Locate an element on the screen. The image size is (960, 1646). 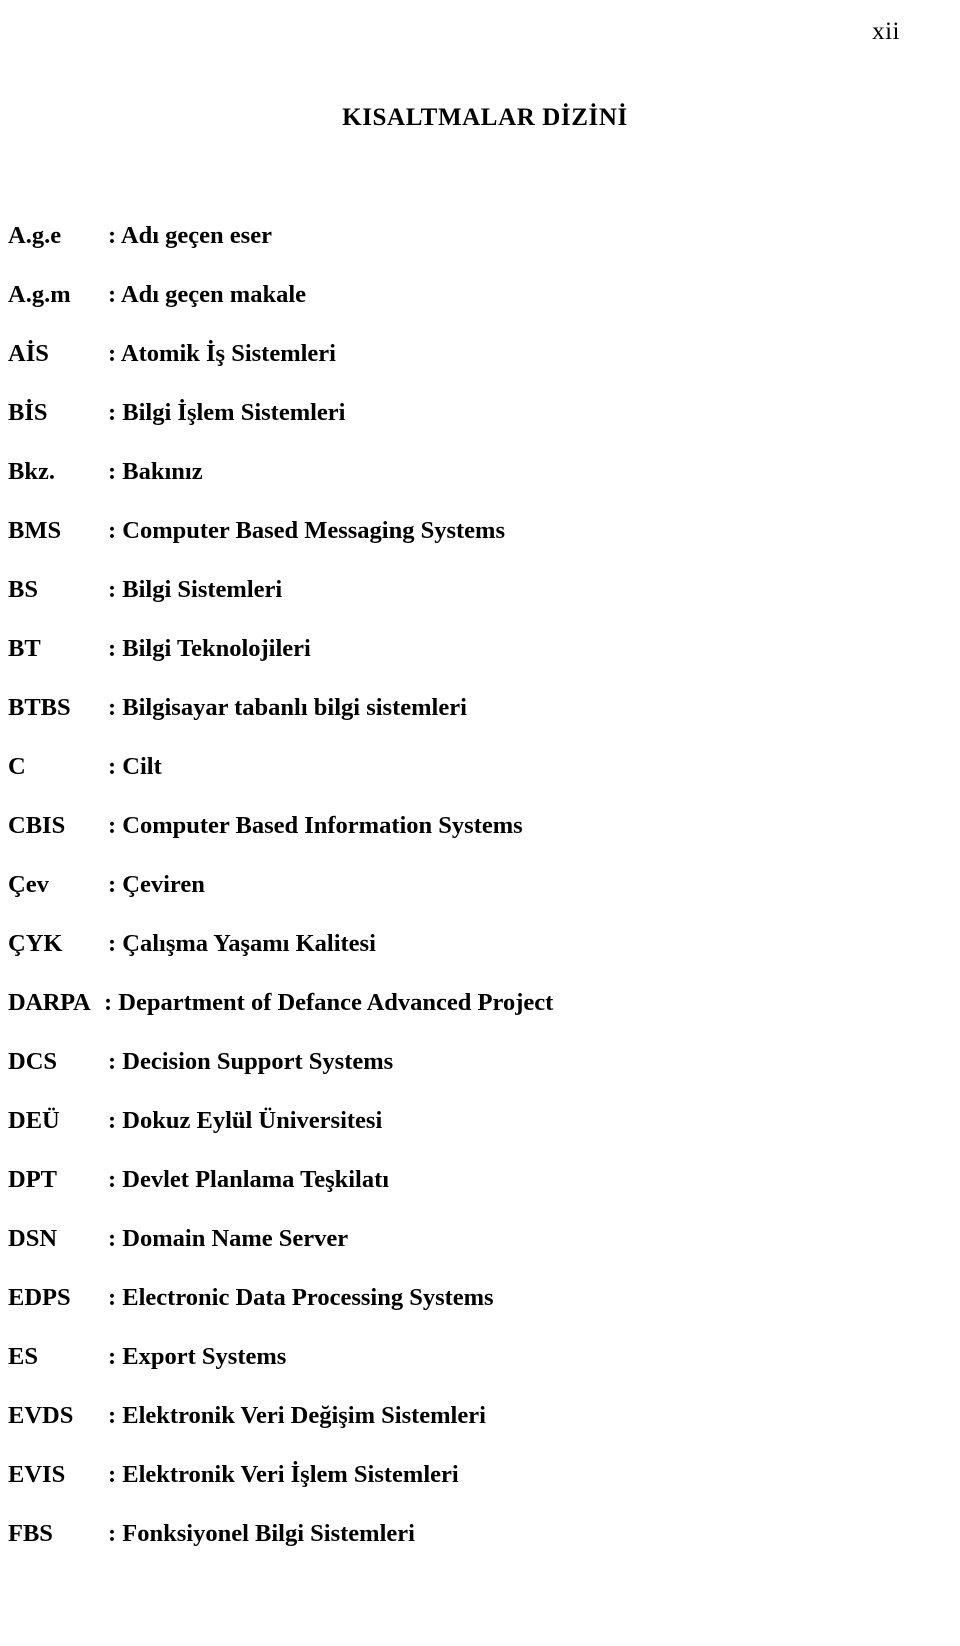
list-item: BMS : Computer Based Messaging Systems is located at coordinates (484, 546).